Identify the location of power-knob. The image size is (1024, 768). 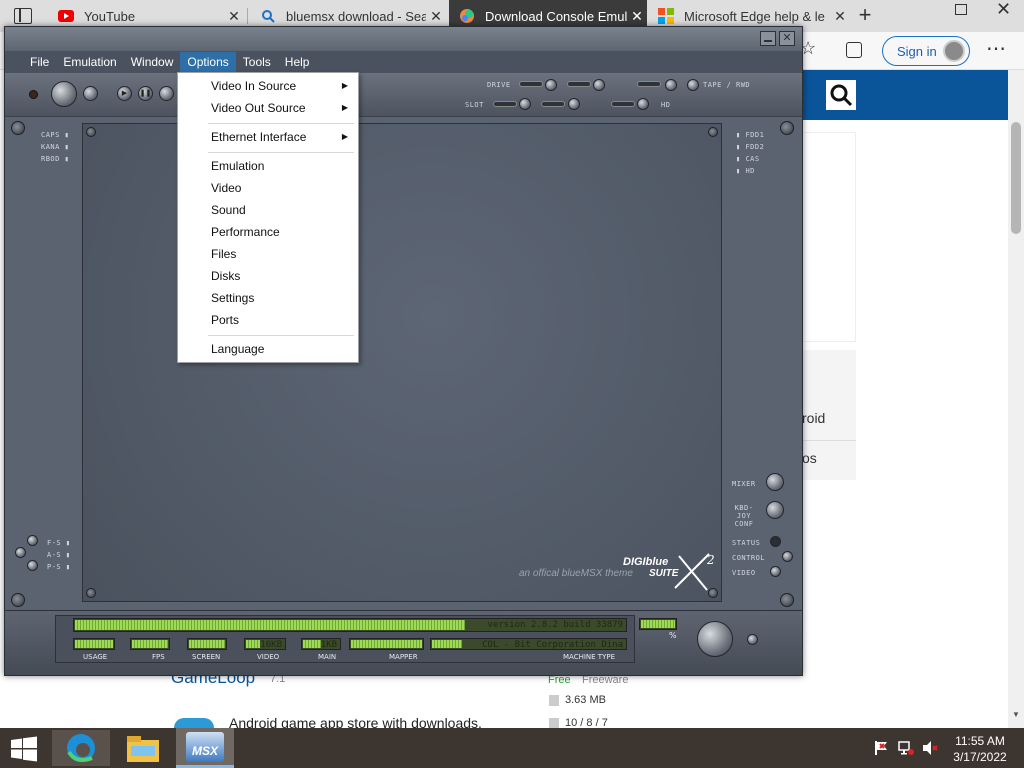
(90, 93).